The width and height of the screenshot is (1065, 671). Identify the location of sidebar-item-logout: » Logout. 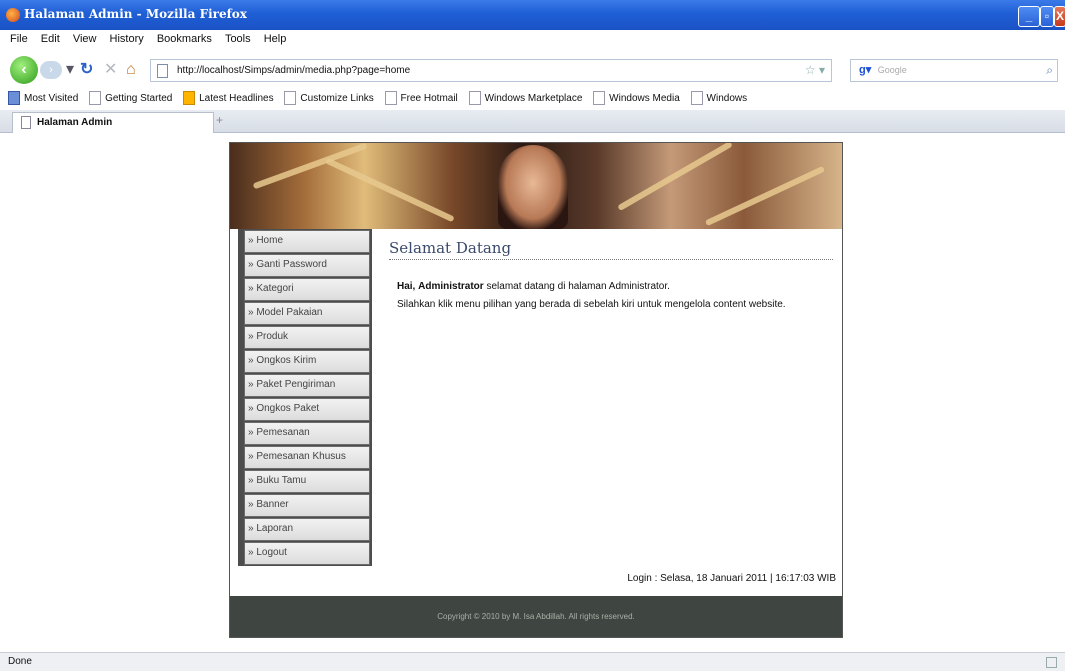
(307, 553).